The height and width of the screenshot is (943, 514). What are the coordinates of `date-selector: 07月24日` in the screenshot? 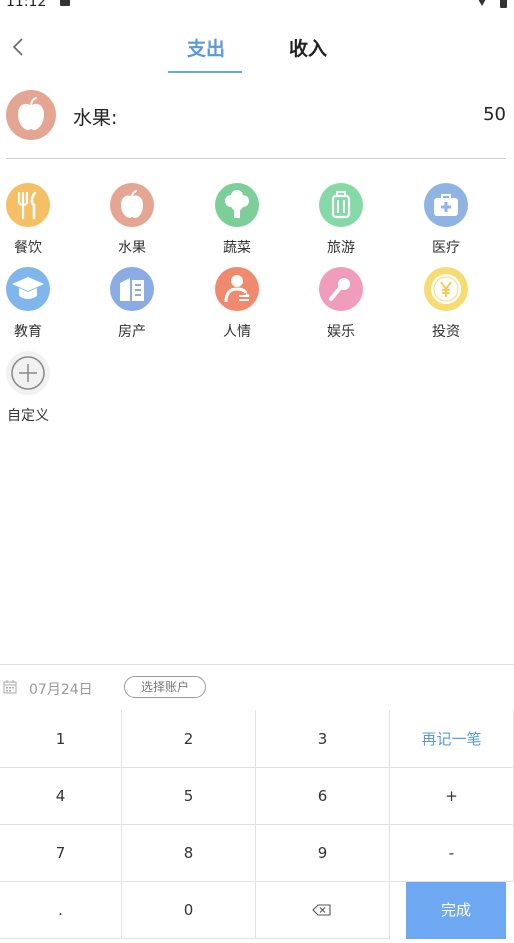 It's located at (61, 689).